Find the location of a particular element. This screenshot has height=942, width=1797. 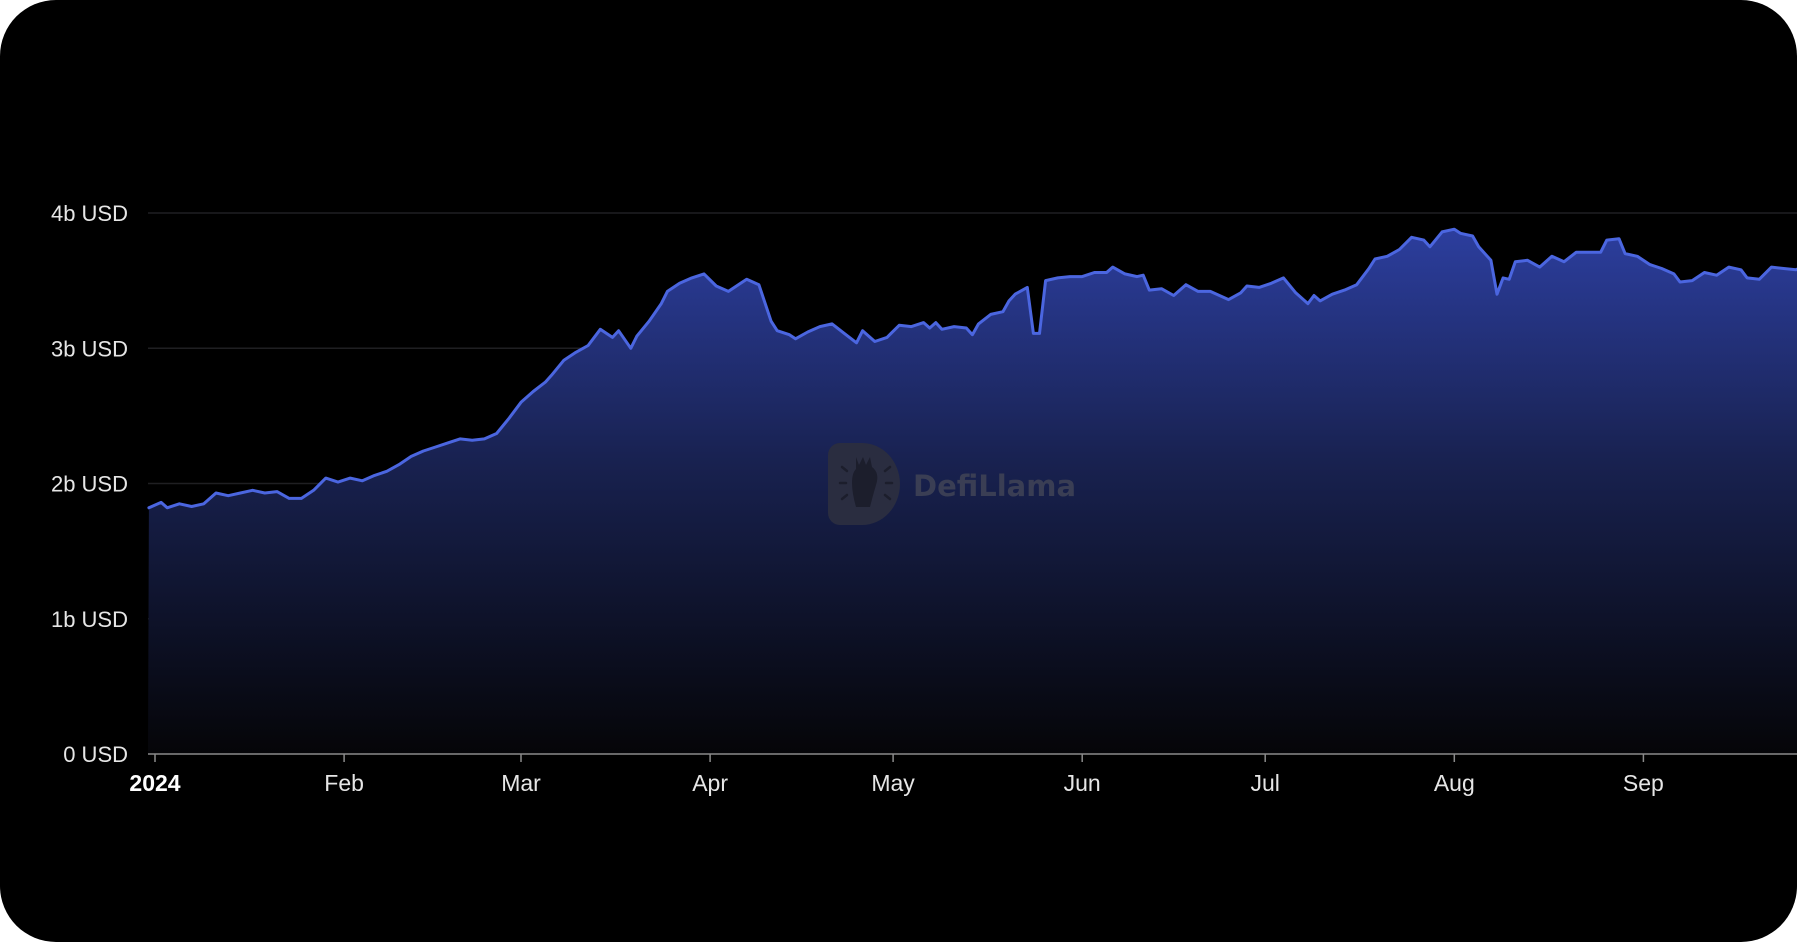

x-tick-label: 2024 is located at coordinates (154, 783).